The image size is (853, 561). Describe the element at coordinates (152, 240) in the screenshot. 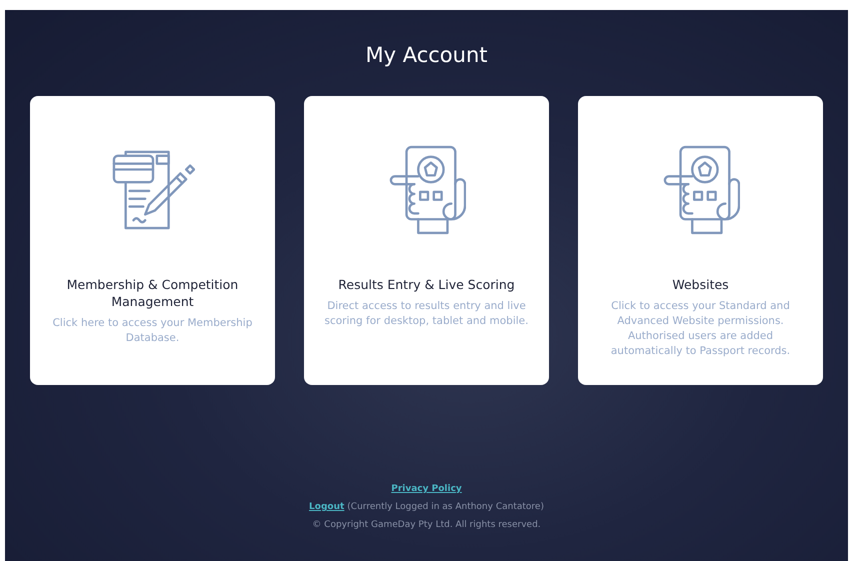

I see `account-card: Membership & Competition Management Click here to access your Membership Database.` at that location.